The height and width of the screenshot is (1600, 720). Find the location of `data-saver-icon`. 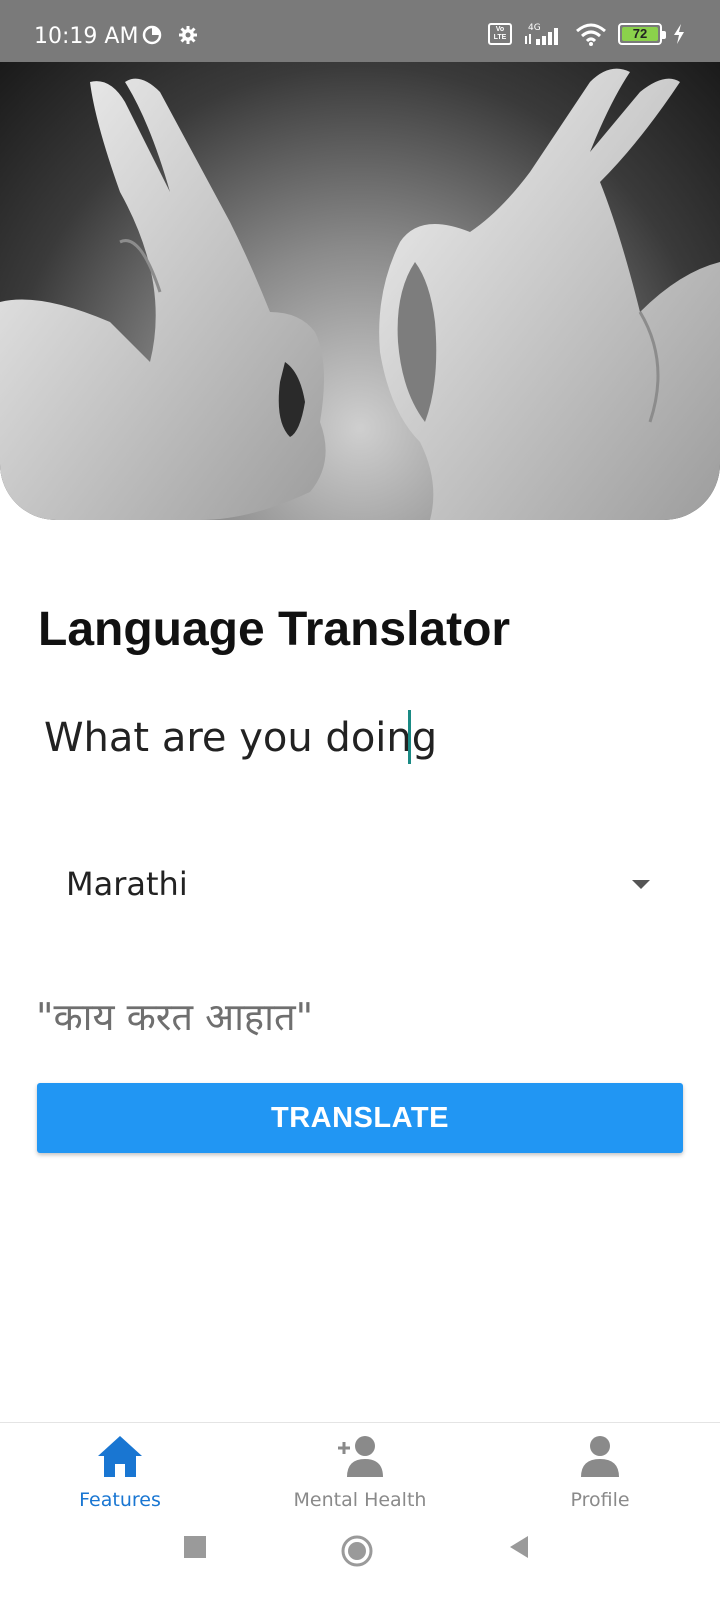

data-saver-icon is located at coordinates (152, 35).